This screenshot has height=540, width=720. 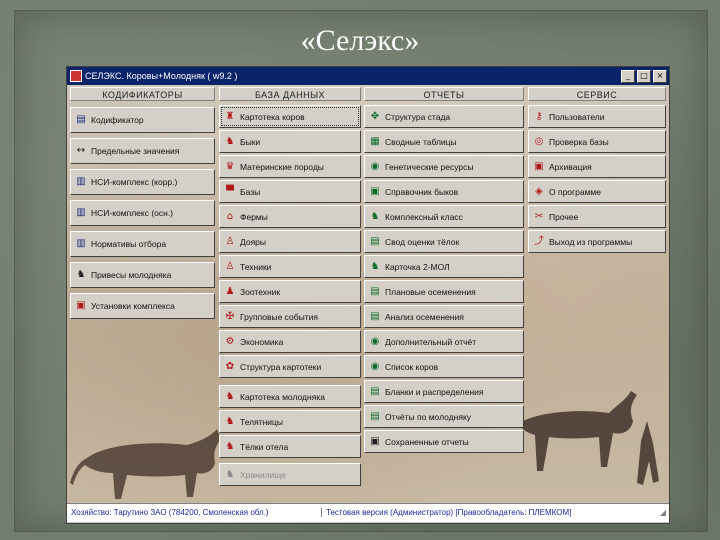 What do you see at coordinates (444, 291) in the screenshot?
I see `planned-insemination-button: ▤ Плановые осеменения` at bounding box center [444, 291].